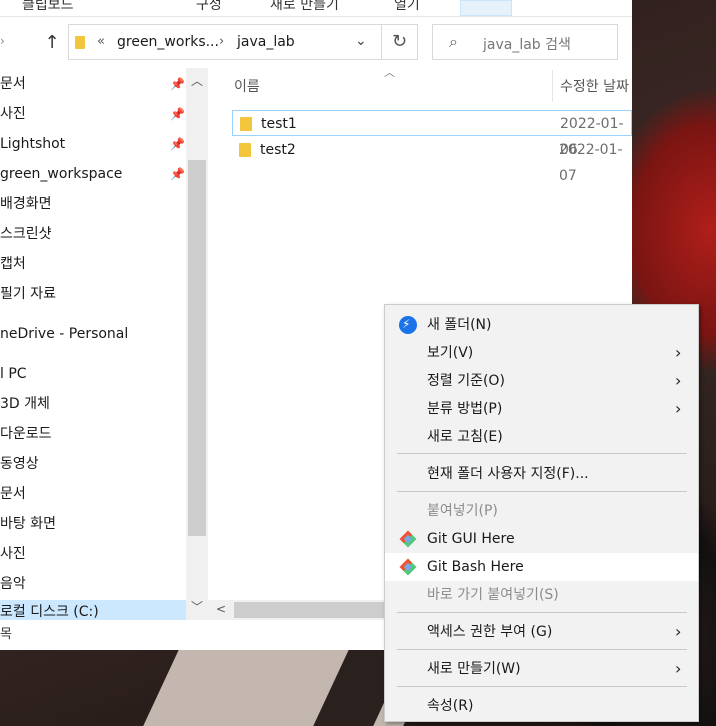 This screenshot has height=726, width=716. Describe the element at coordinates (471, 539) in the screenshot. I see `context-menu-item-label: Git GUI Here` at that location.